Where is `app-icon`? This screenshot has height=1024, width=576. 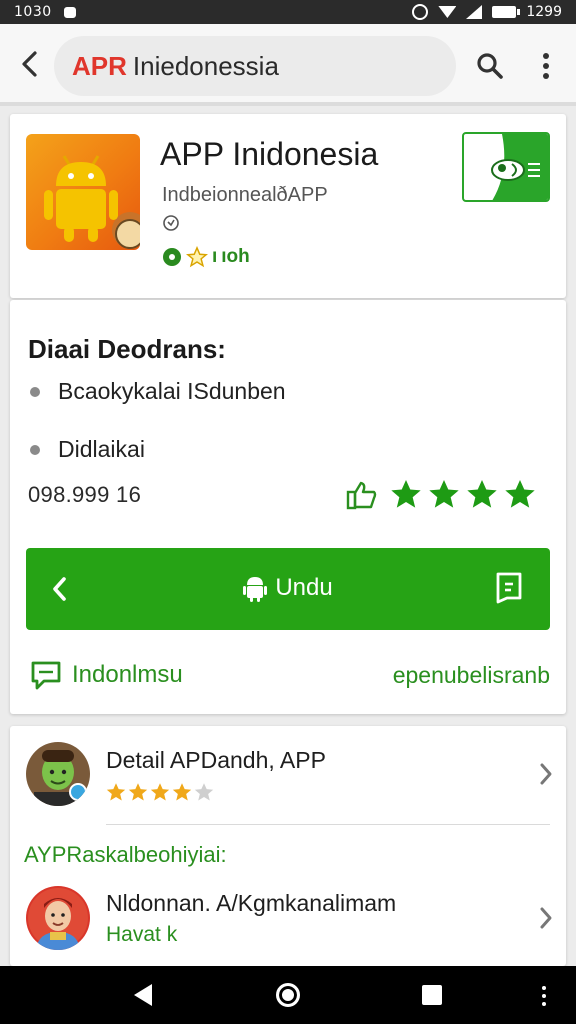
app-icon is located at coordinates (83, 192).